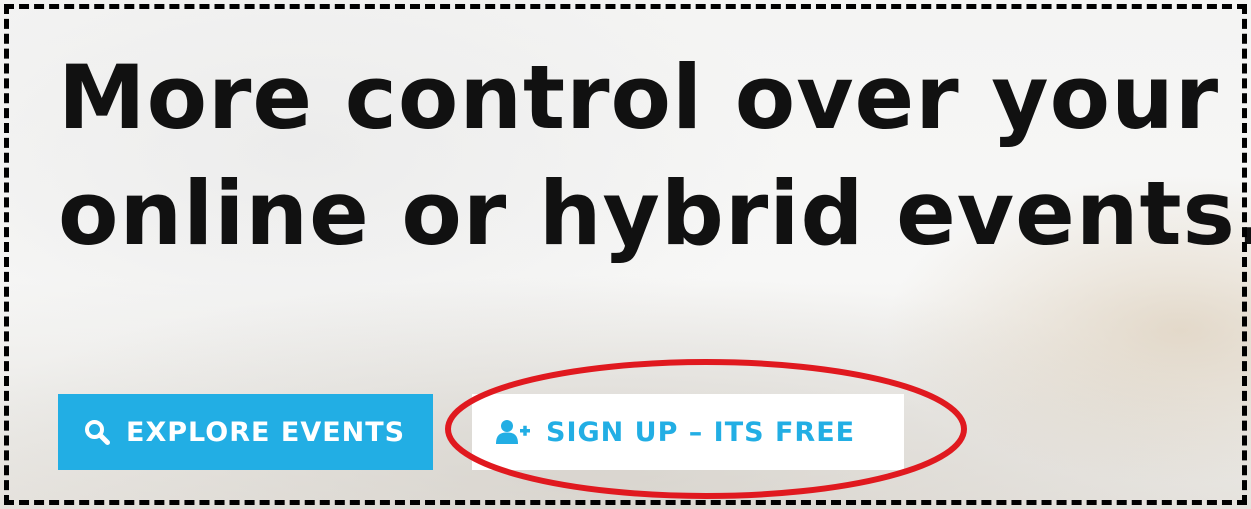 This screenshot has height=509, width=1251. Describe the element at coordinates (701, 432) in the screenshot. I see `sign-up-label: SIGN UP – ITS FREE` at that location.